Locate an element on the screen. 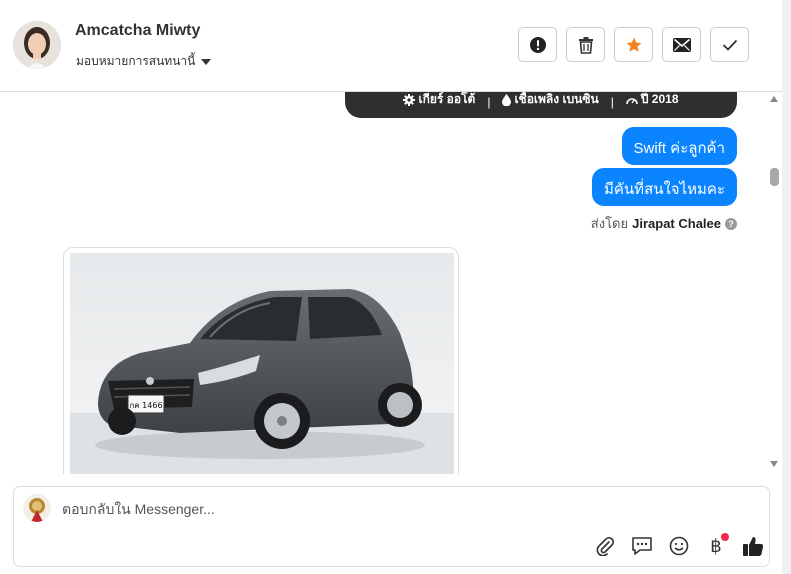 This screenshot has height=574, width=791. attach-button is located at coordinates (605, 546).